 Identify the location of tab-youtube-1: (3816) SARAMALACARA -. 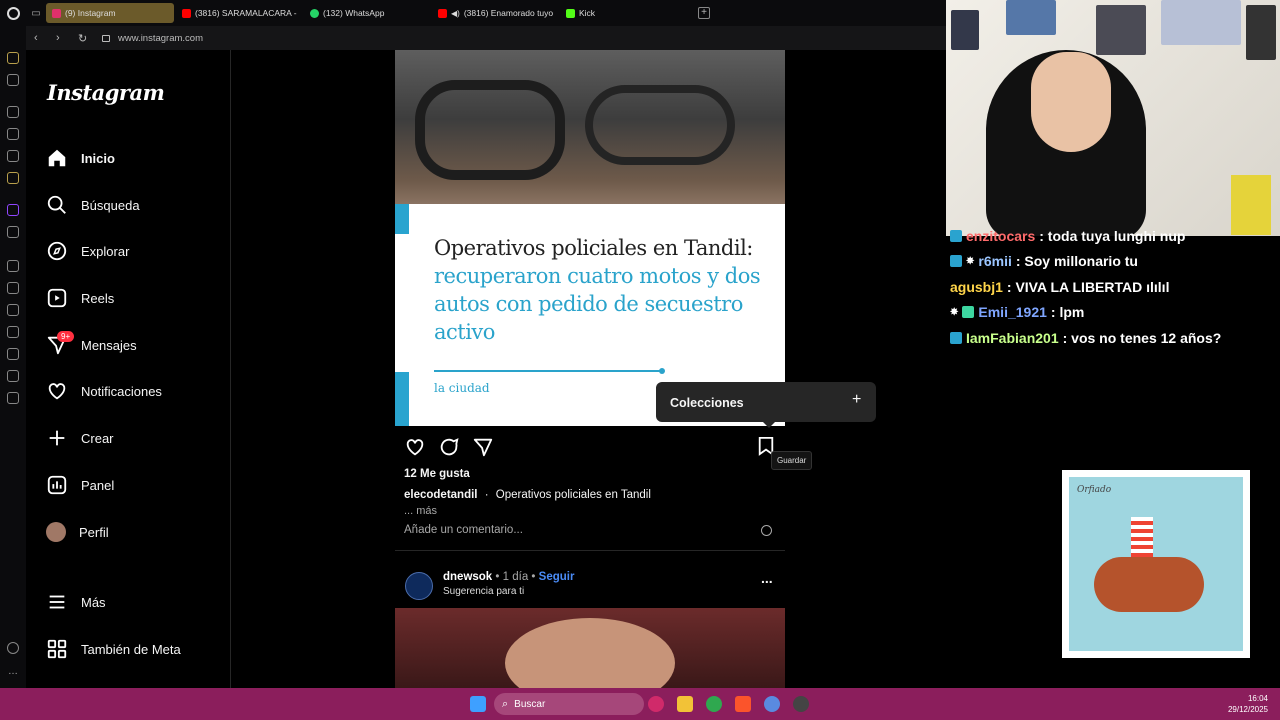
(240, 13).